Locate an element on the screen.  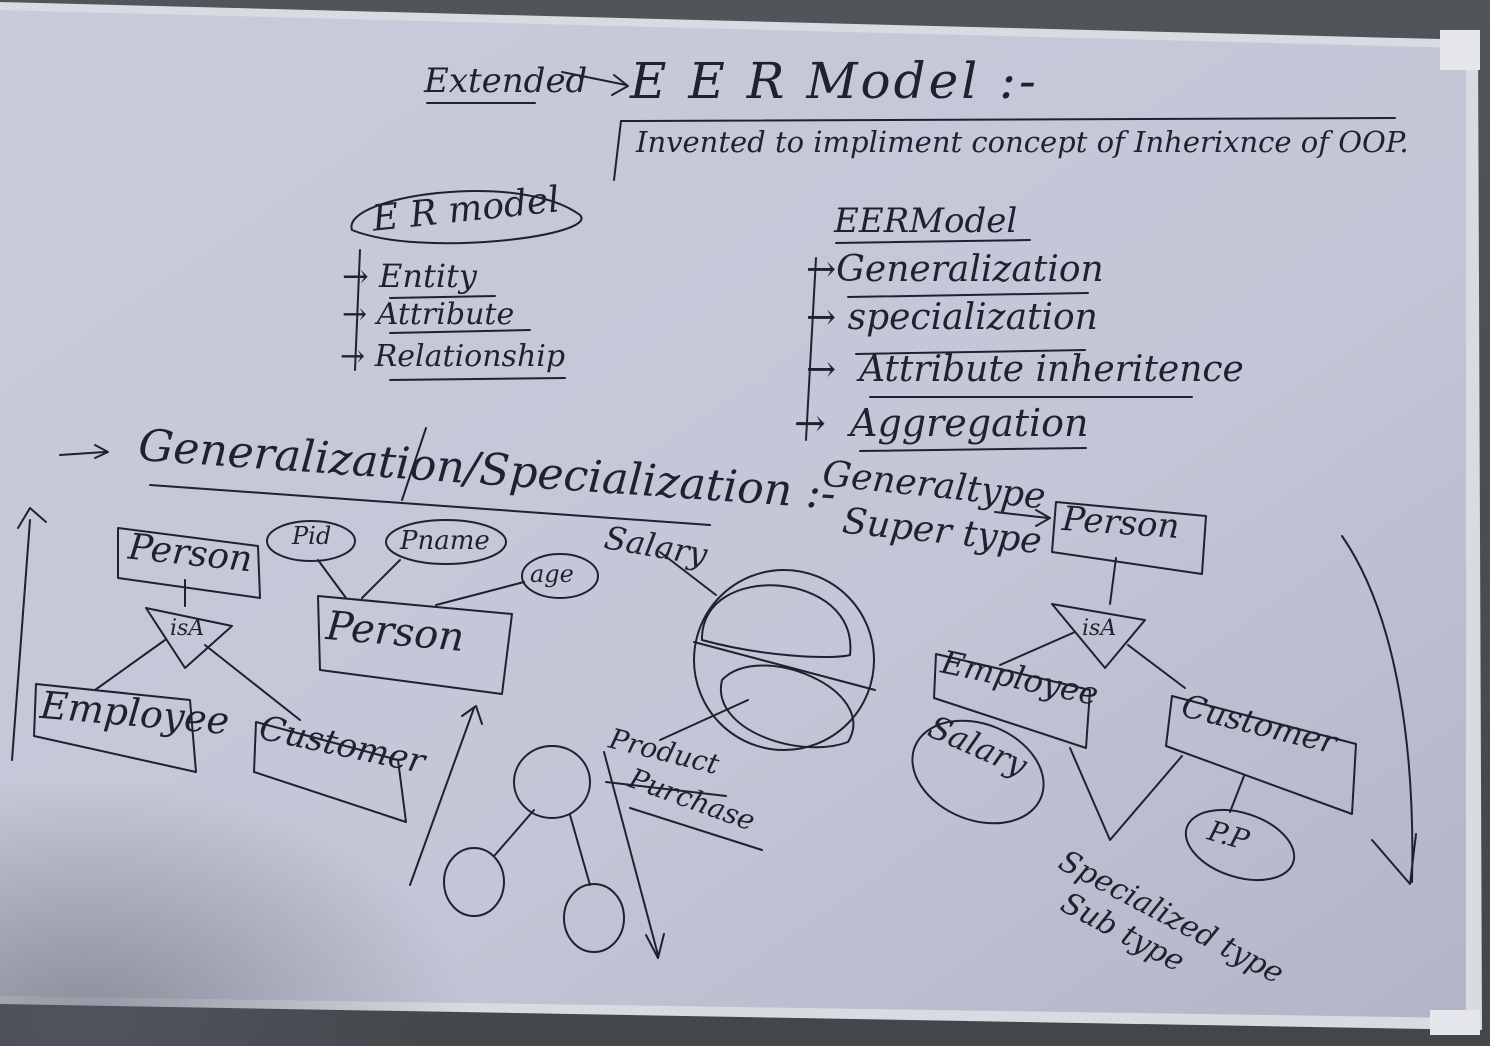
pname-label: Pname is located at coordinates (445, 541).